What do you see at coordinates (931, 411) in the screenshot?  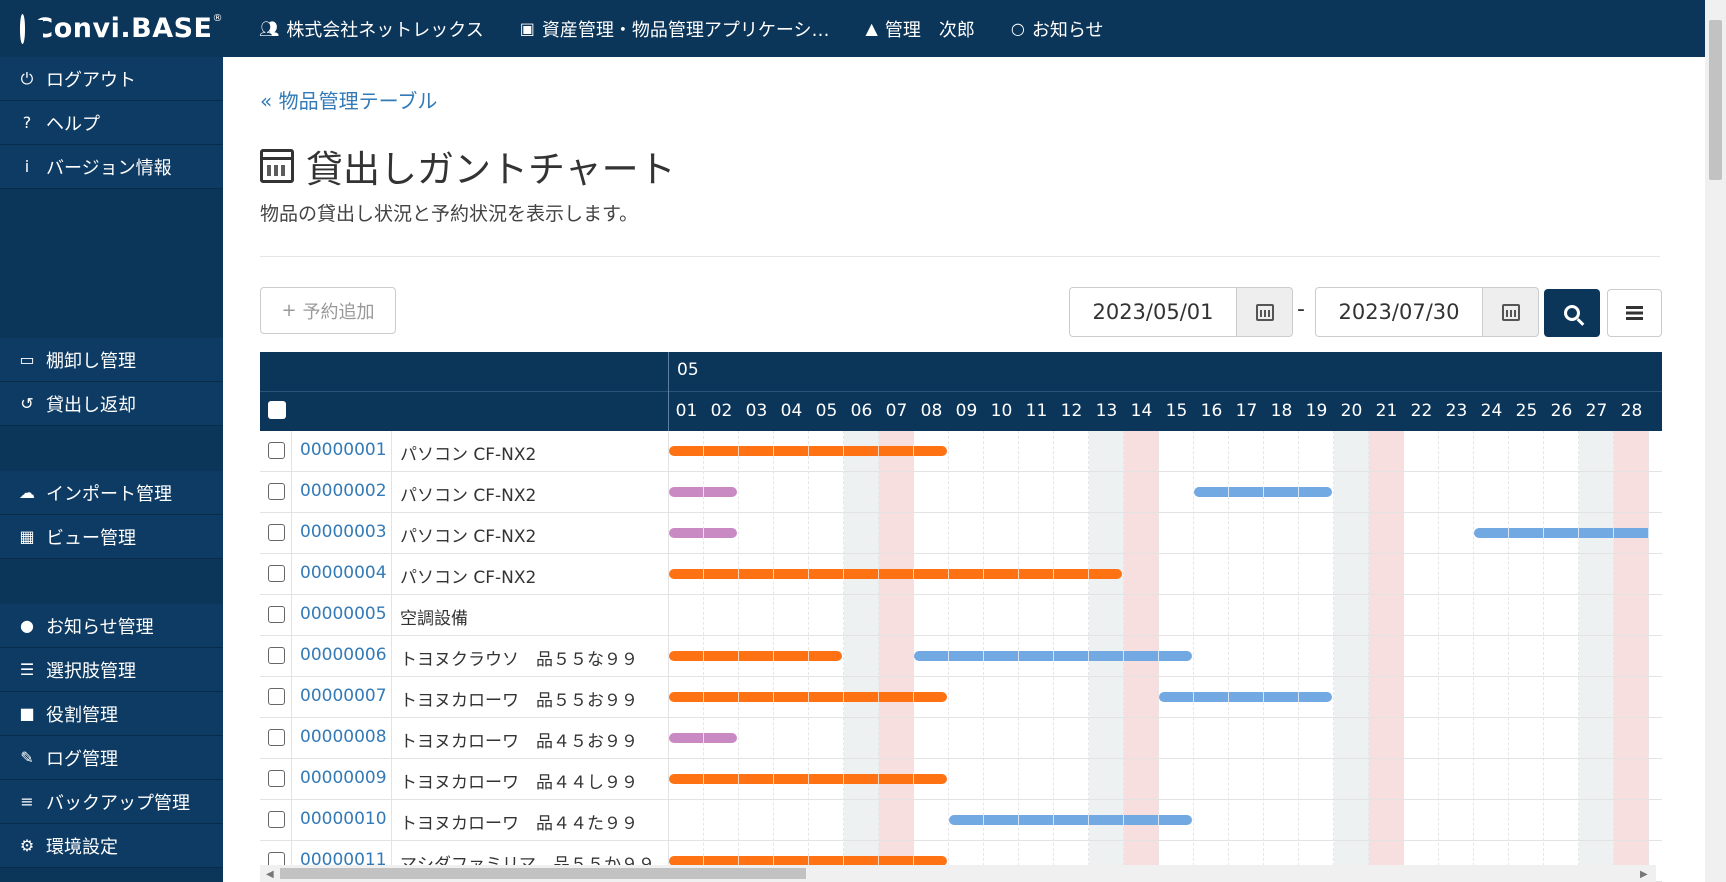 I see `day-label: 08` at bounding box center [931, 411].